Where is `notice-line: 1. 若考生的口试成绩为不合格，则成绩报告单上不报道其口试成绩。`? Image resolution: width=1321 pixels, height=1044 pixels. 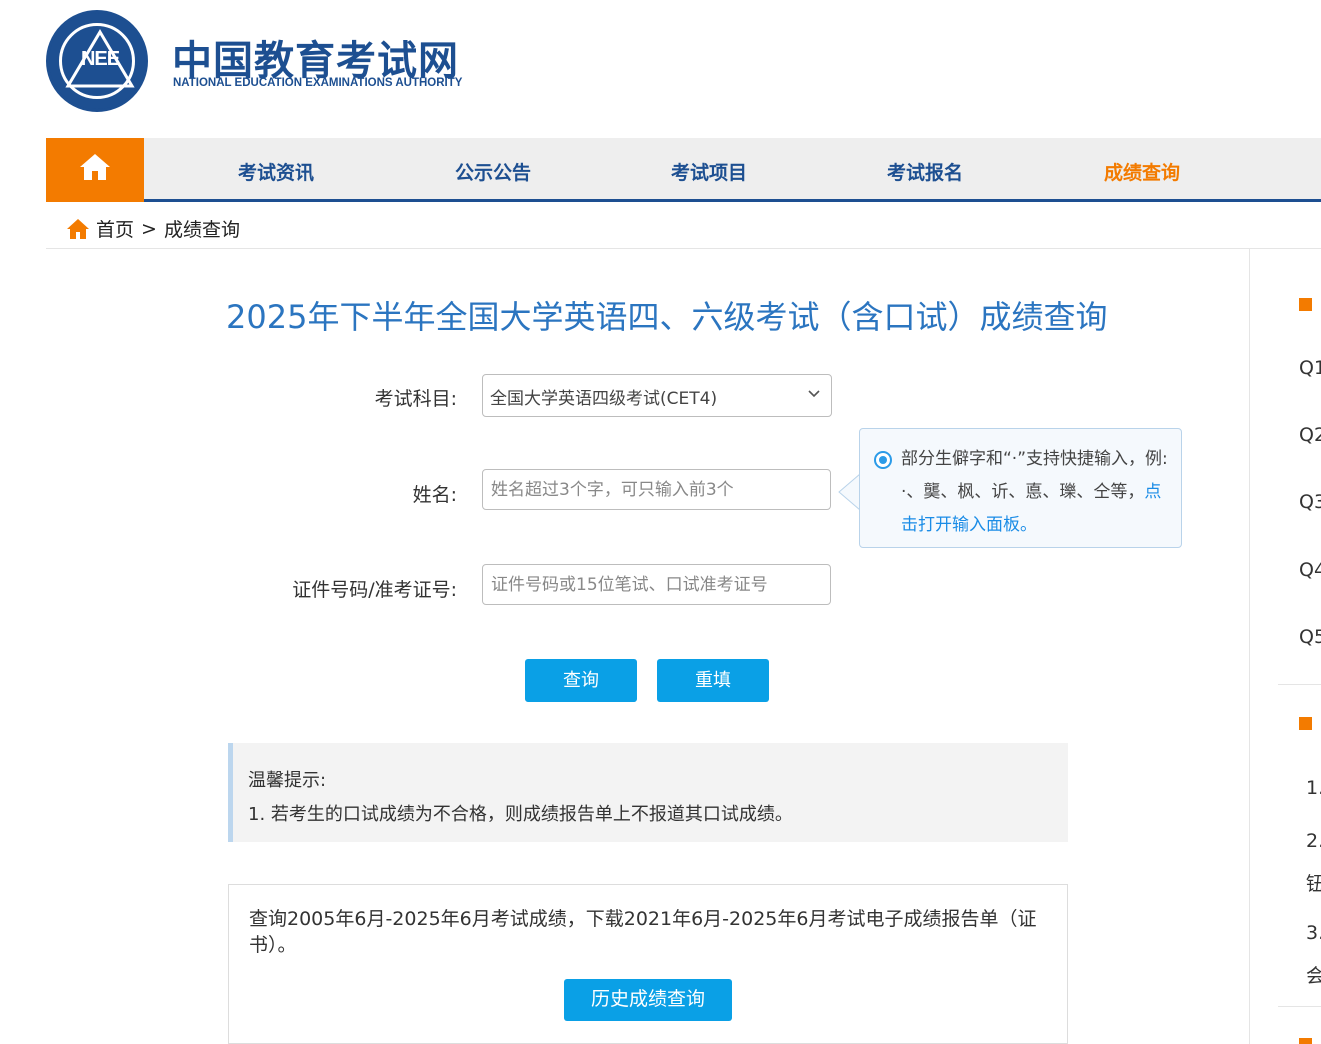
notice-line: 1. 若考生的口试成绩为不合格，则成绩报告单上不报道其口试成绩。 is located at coordinates (520, 814).